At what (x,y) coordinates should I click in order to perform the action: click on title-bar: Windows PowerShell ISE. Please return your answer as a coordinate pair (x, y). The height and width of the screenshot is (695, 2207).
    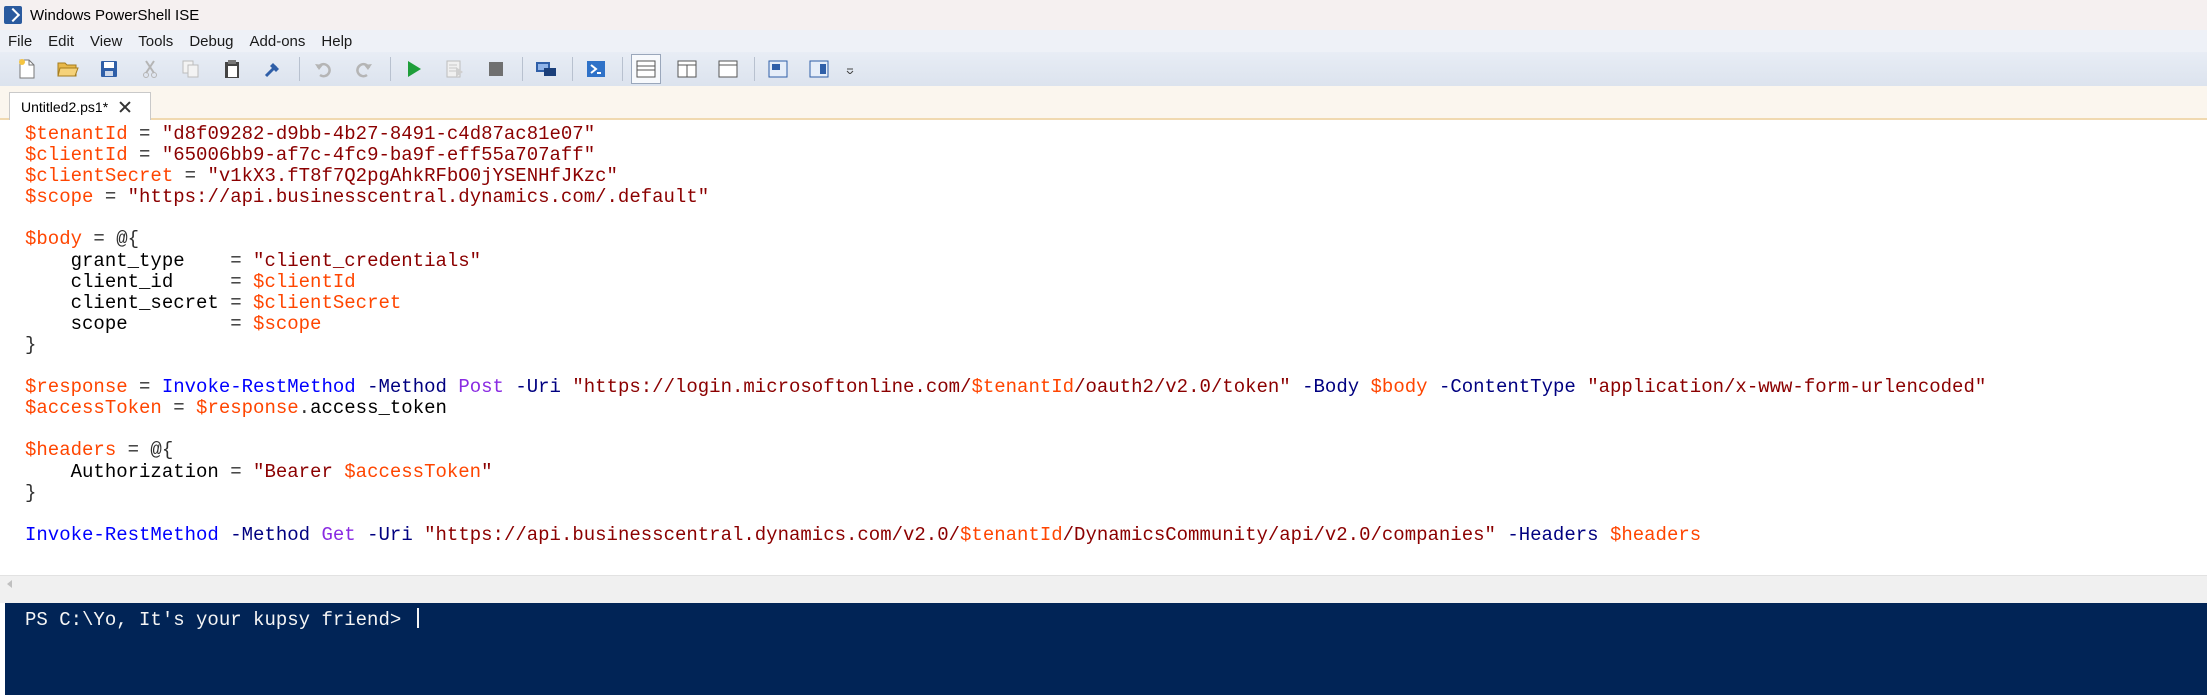
    Looking at the image, I should click on (1103, 15).